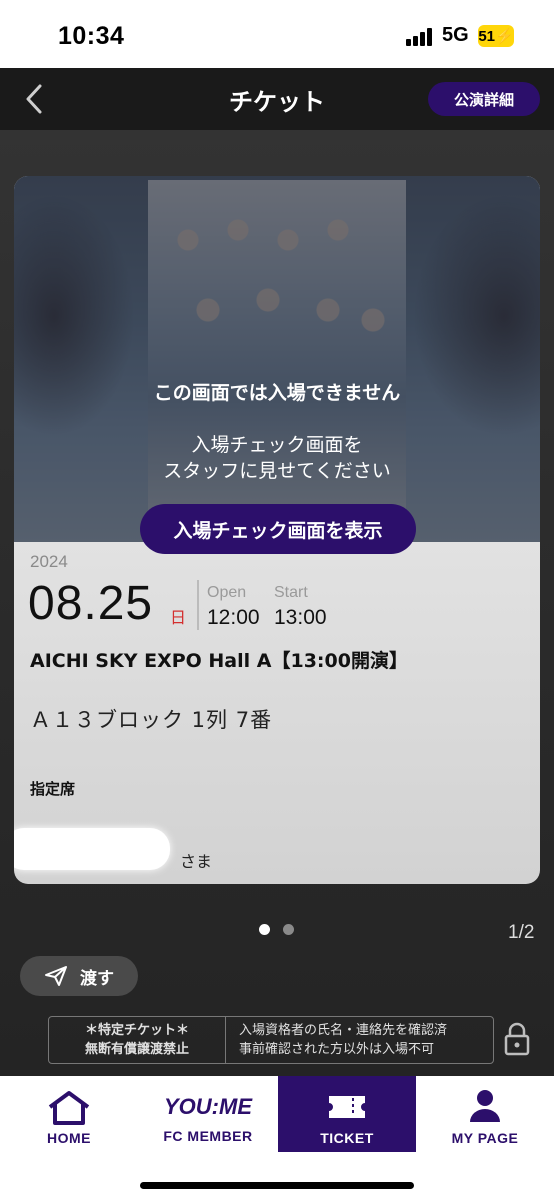 This screenshot has width=554, height=1200. What do you see at coordinates (225, 1040) in the screenshot?
I see `rules-divider` at bounding box center [225, 1040].